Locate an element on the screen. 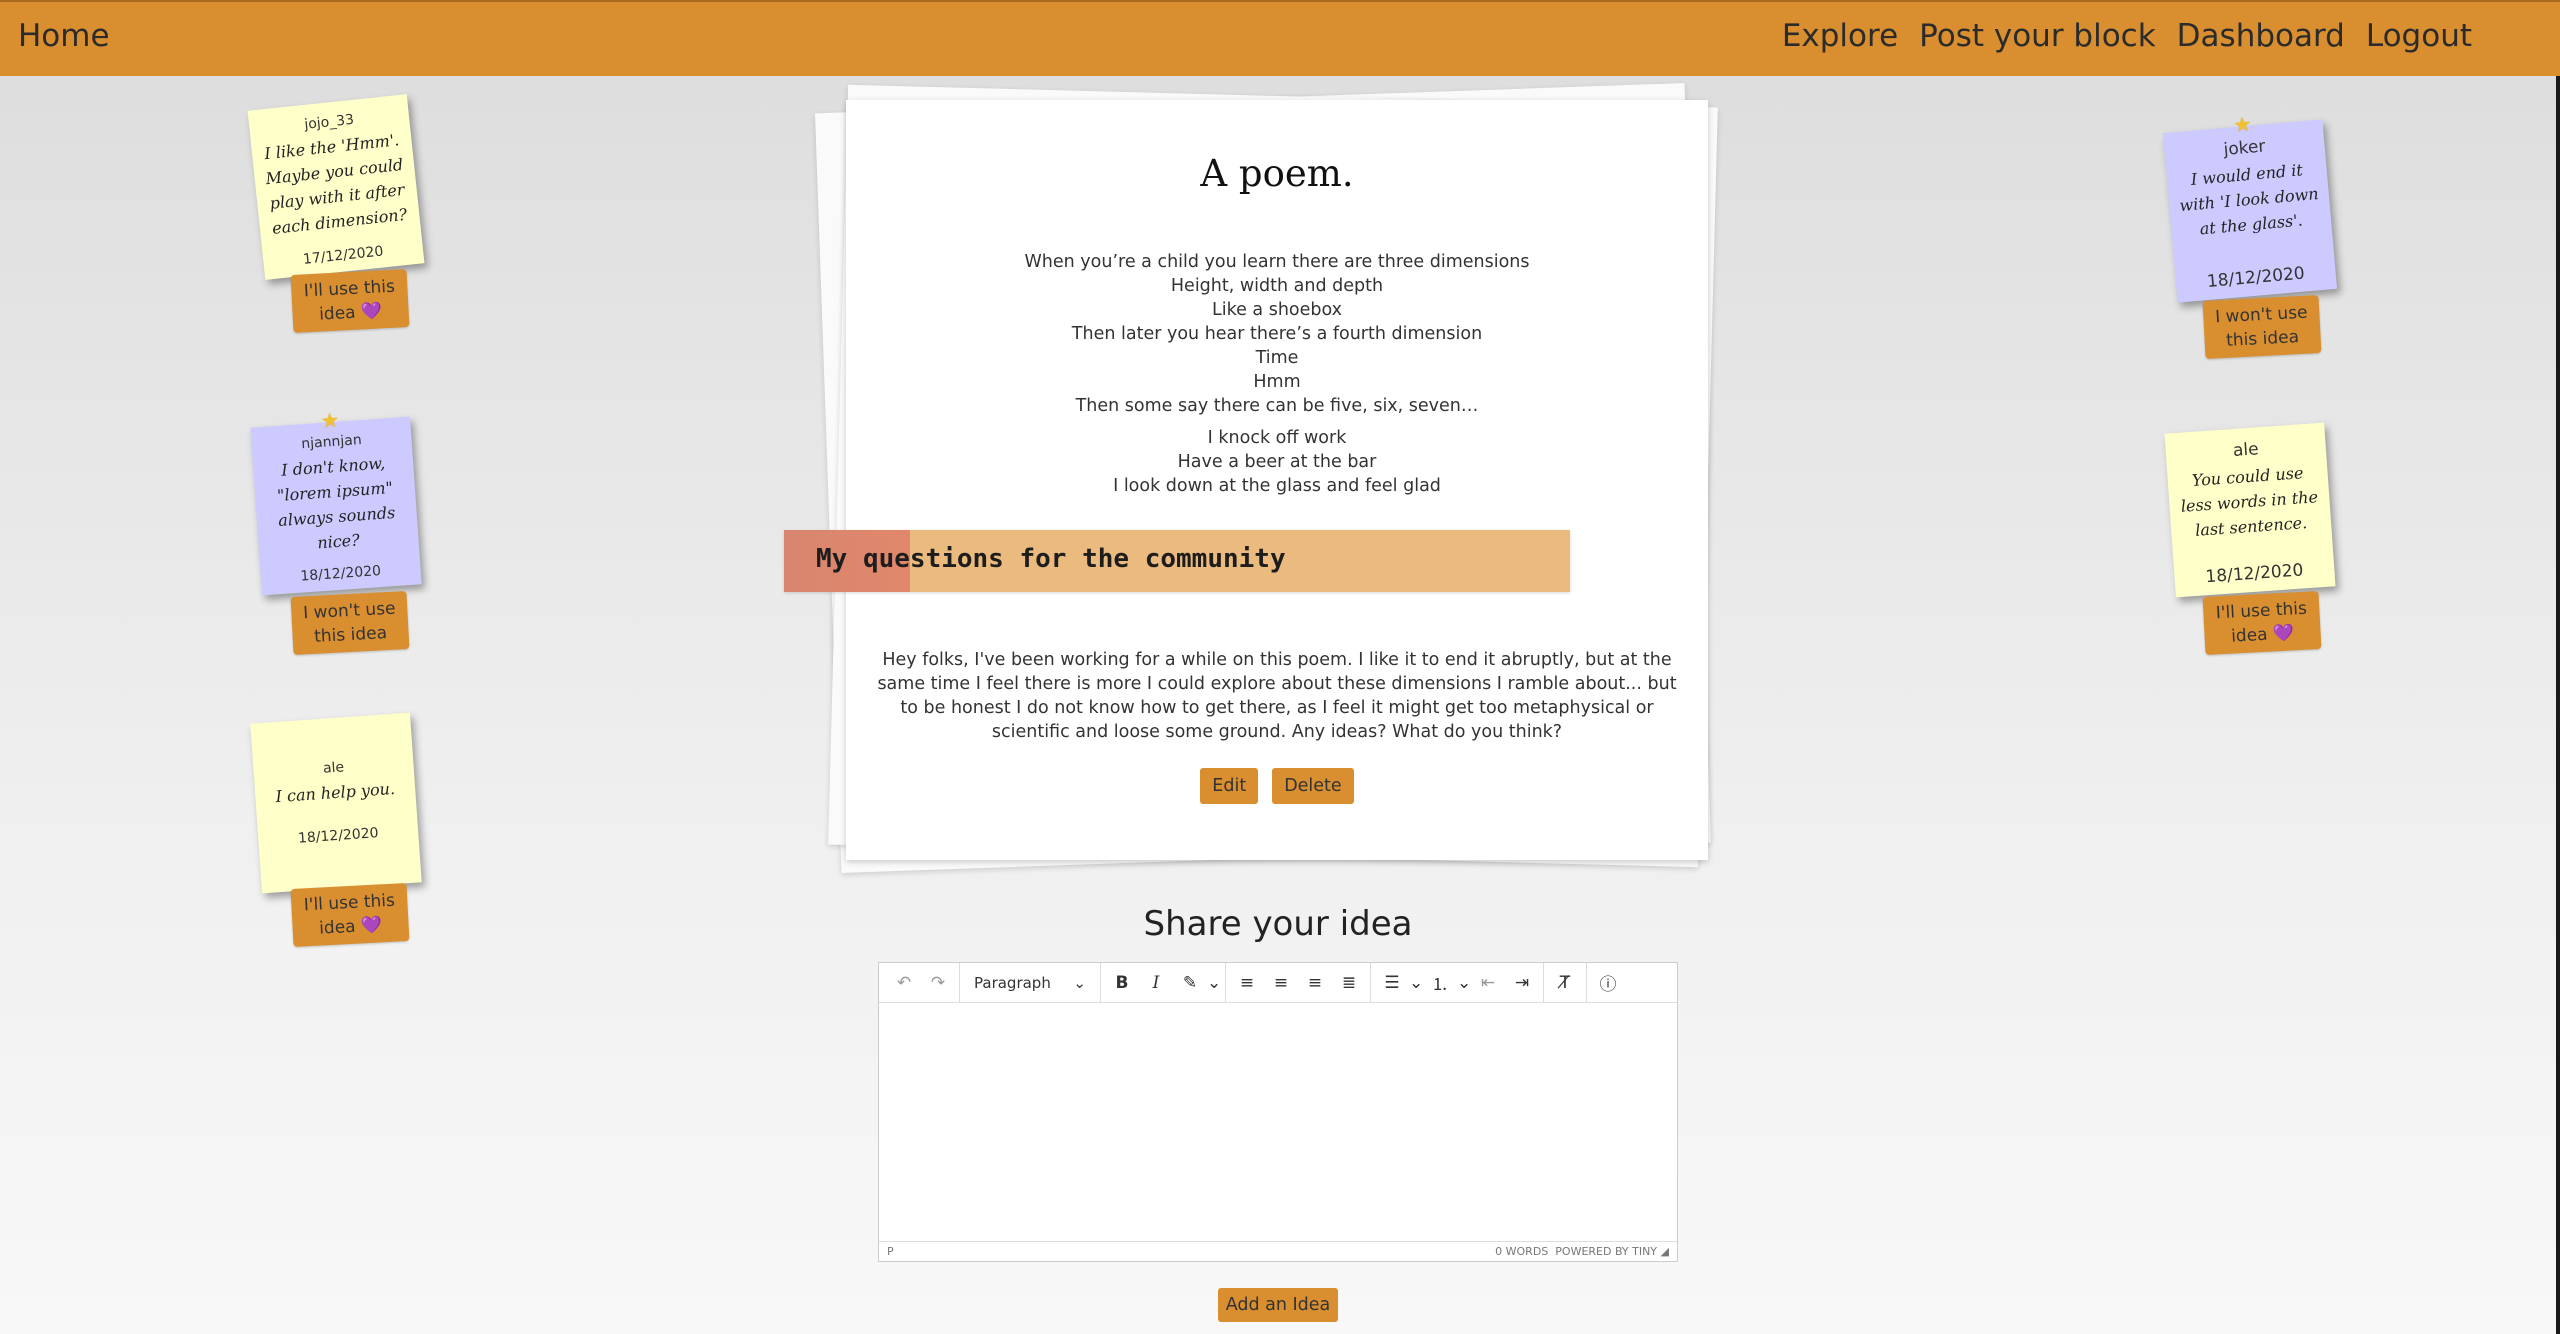 Image resolution: width=2560 pixels, height=1334 pixels. idea-note: ale I can help you. 18/12/2020 is located at coordinates (336, 803).